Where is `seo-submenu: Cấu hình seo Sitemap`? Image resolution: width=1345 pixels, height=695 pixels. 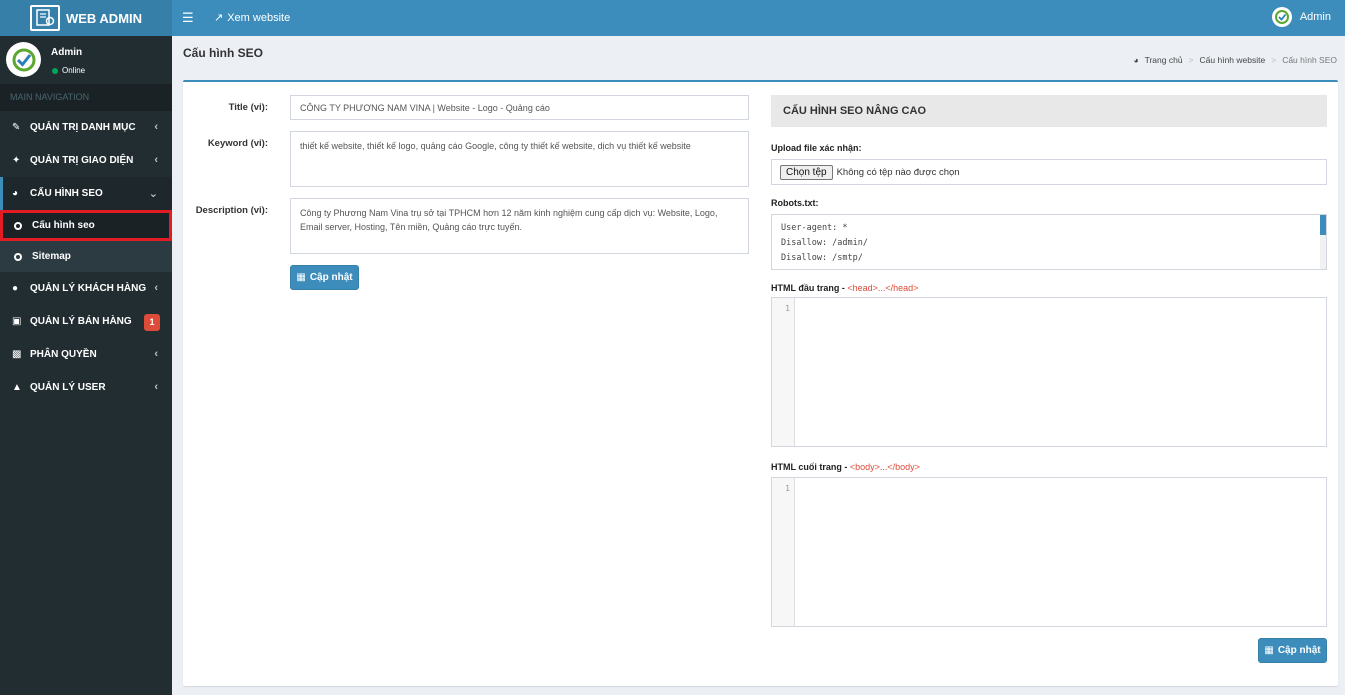
seo-submenu: Cấu hình seo Sitemap is located at coordinates (86, 241).